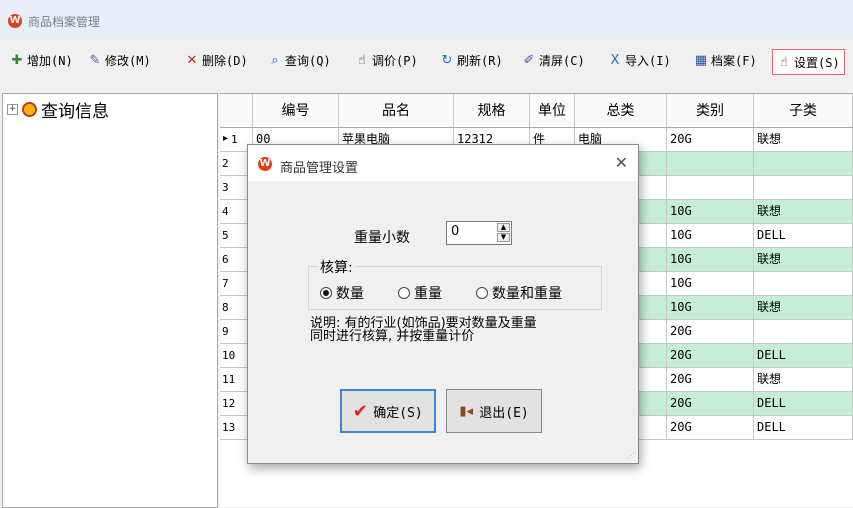  Describe the element at coordinates (192, 60) in the screenshot. I see `delete-x-icon: ✕` at that location.